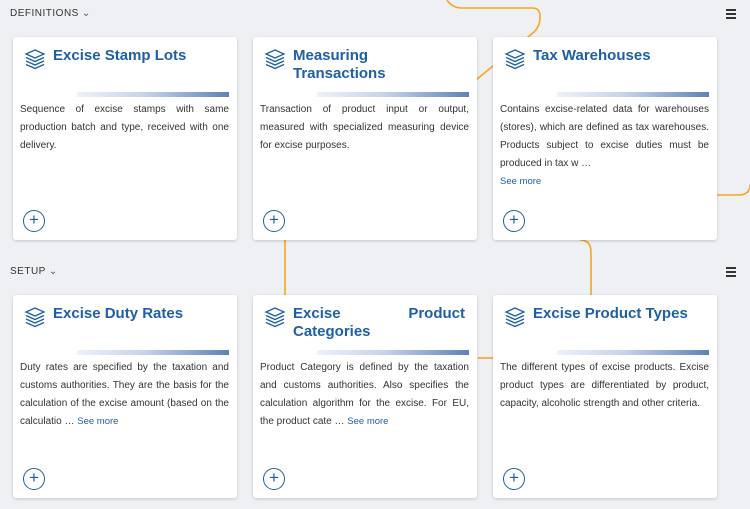 The height and width of the screenshot is (509, 750). I want to click on section-title: SETUP, so click(28, 271).